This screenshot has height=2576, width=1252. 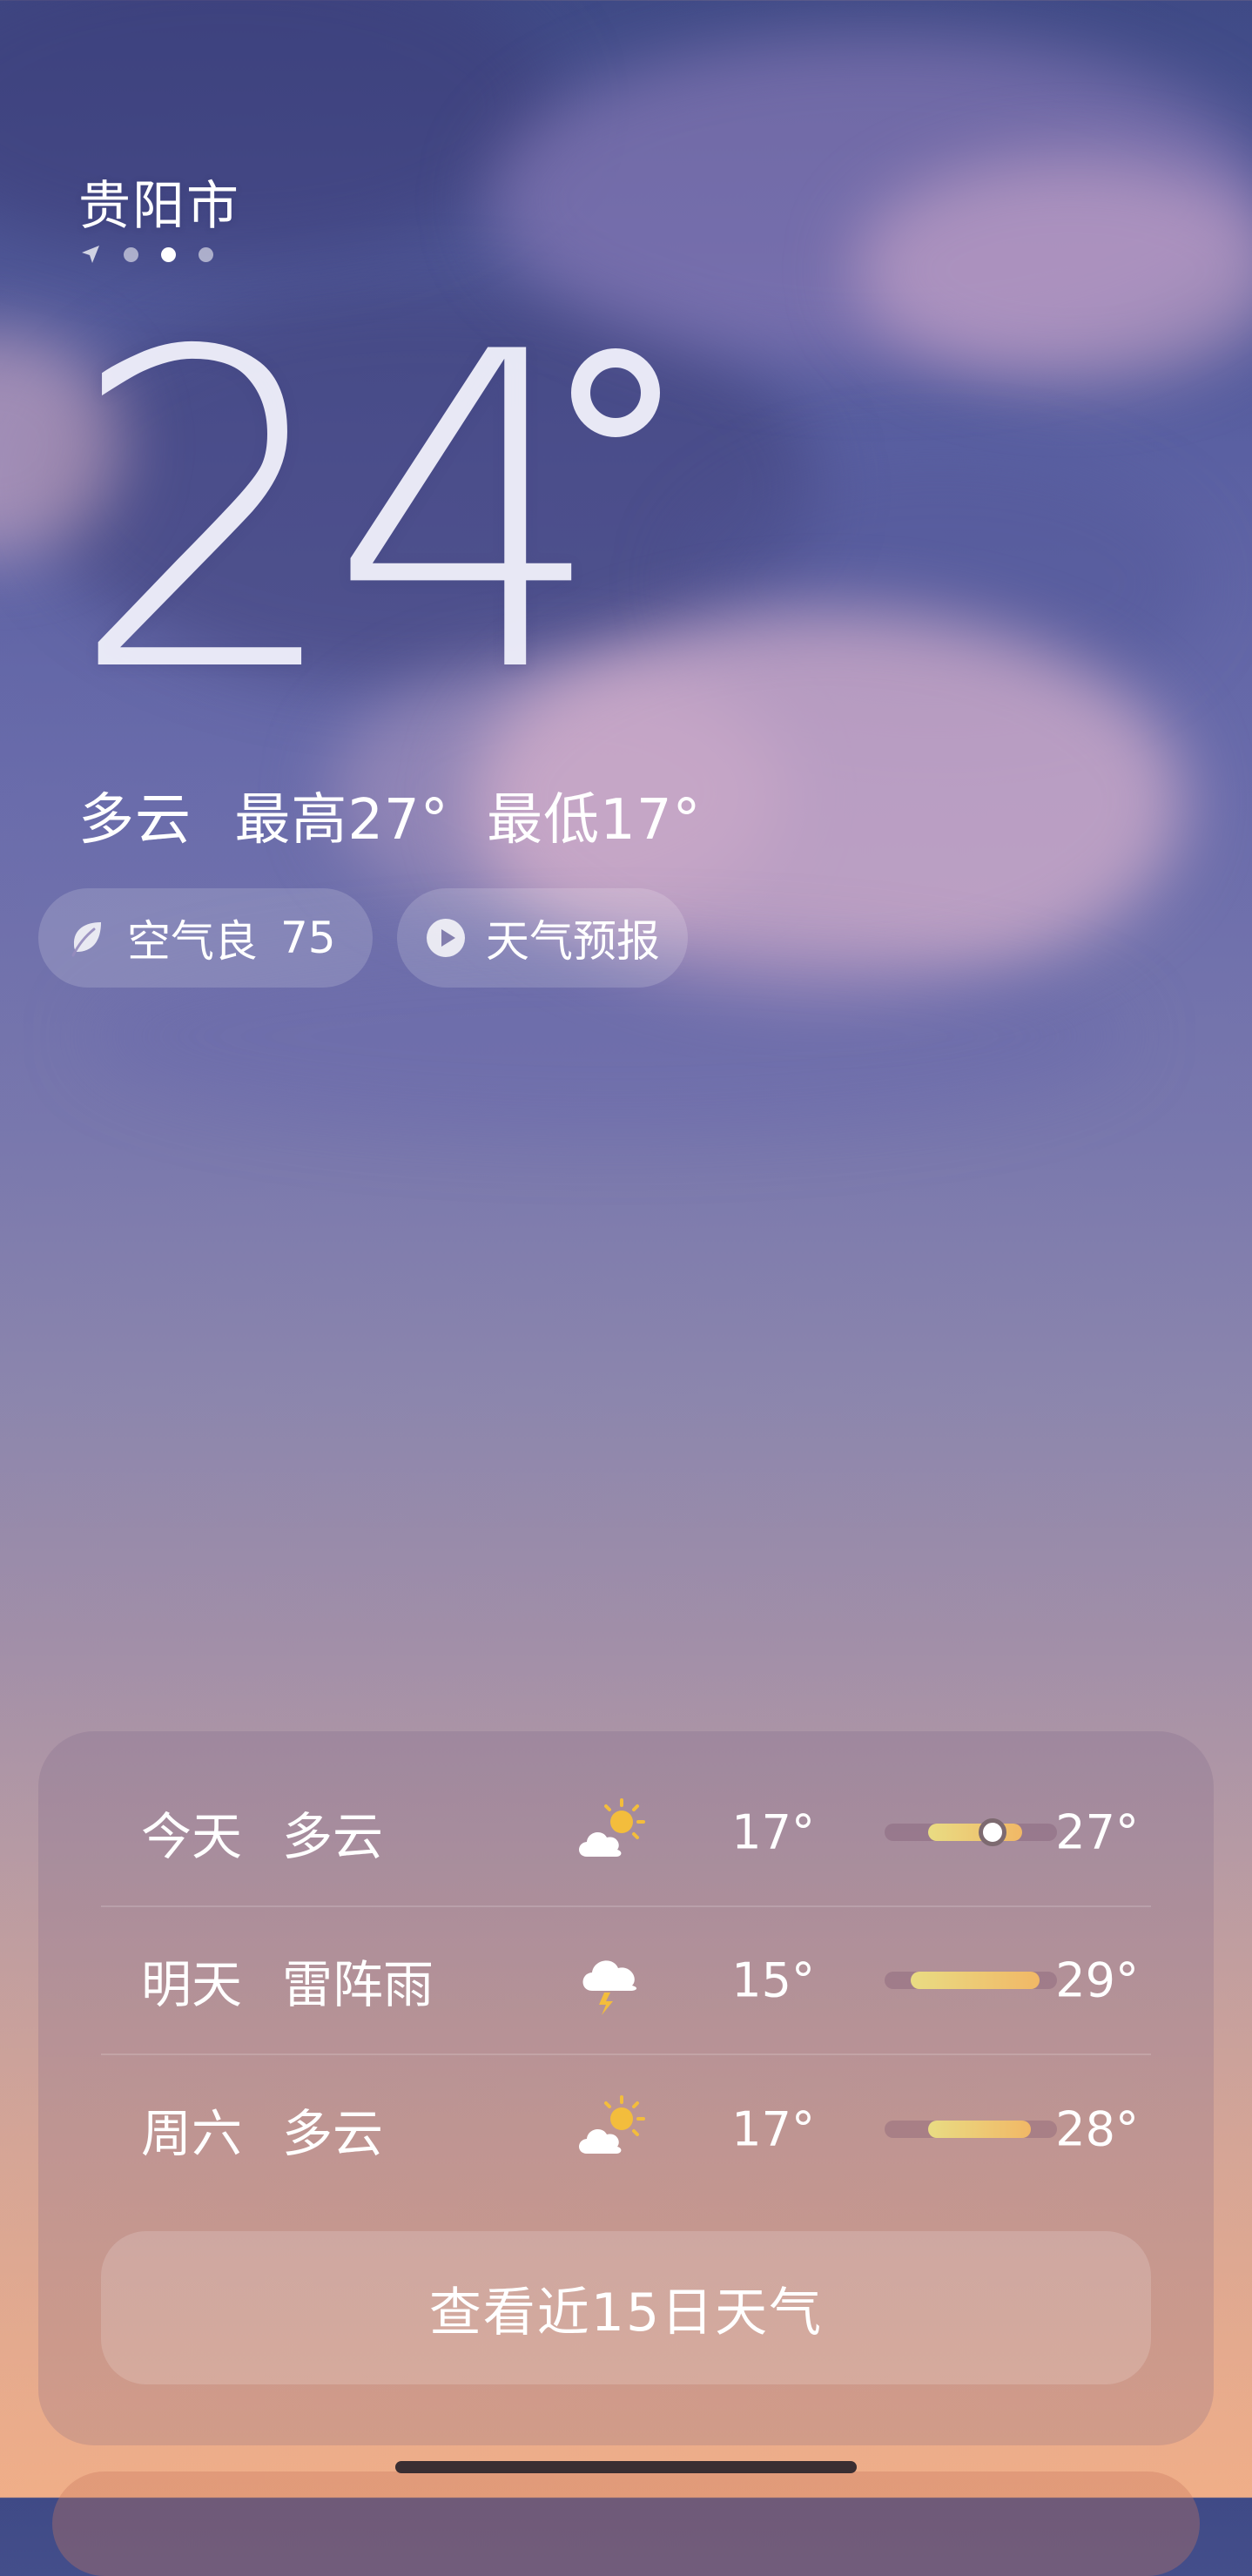 What do you see at coordinates (86, 939) in the screenshot?
I see `leaf-icon` at bounding box center [86, 939].